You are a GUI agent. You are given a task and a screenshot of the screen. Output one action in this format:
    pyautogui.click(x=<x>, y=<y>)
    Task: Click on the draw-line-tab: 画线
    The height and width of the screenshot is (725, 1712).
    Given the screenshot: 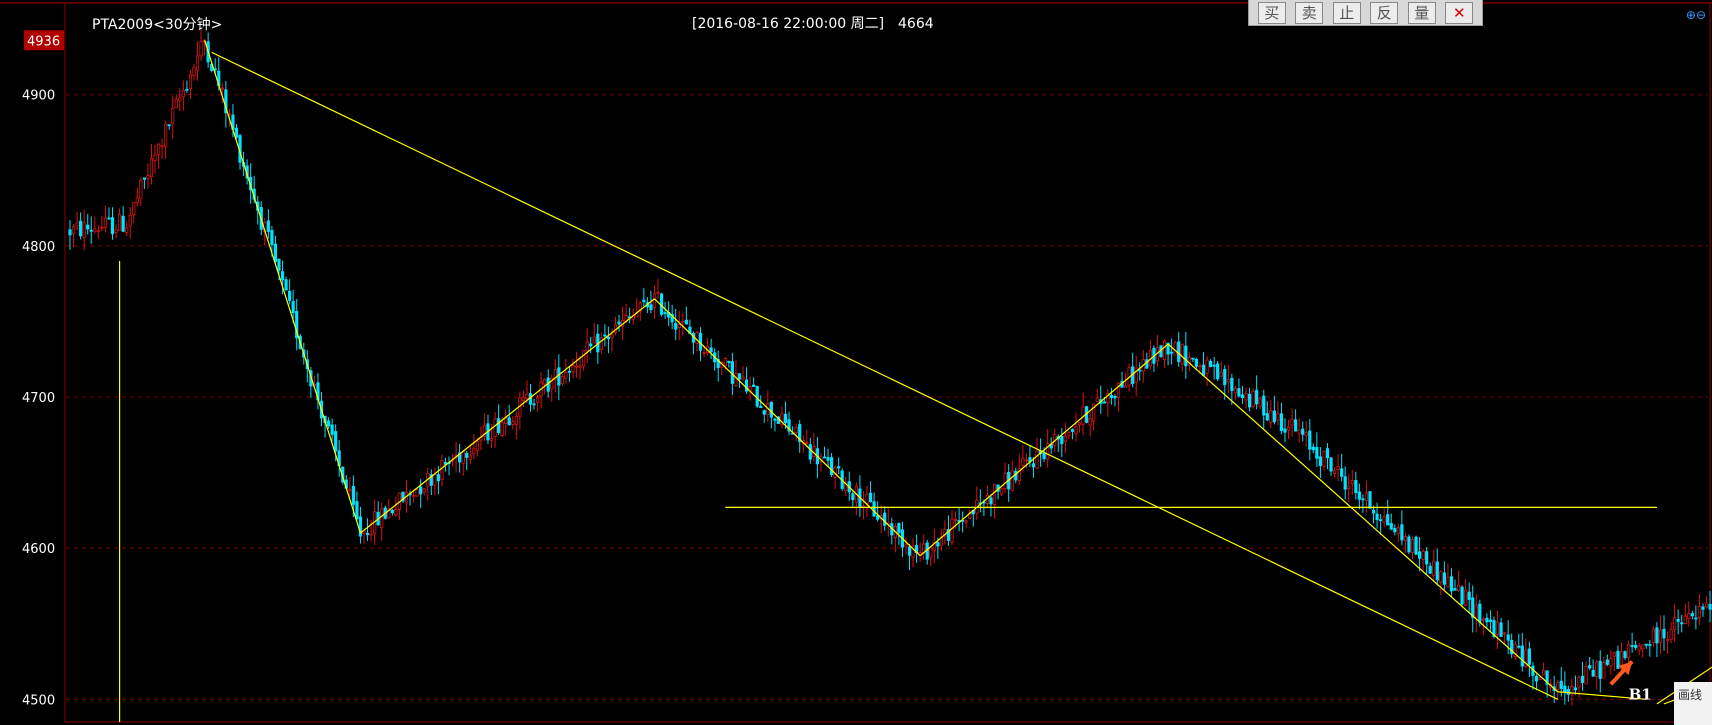 What is the action you would take?
    pyautogui.click(x=1693, y=703)
    